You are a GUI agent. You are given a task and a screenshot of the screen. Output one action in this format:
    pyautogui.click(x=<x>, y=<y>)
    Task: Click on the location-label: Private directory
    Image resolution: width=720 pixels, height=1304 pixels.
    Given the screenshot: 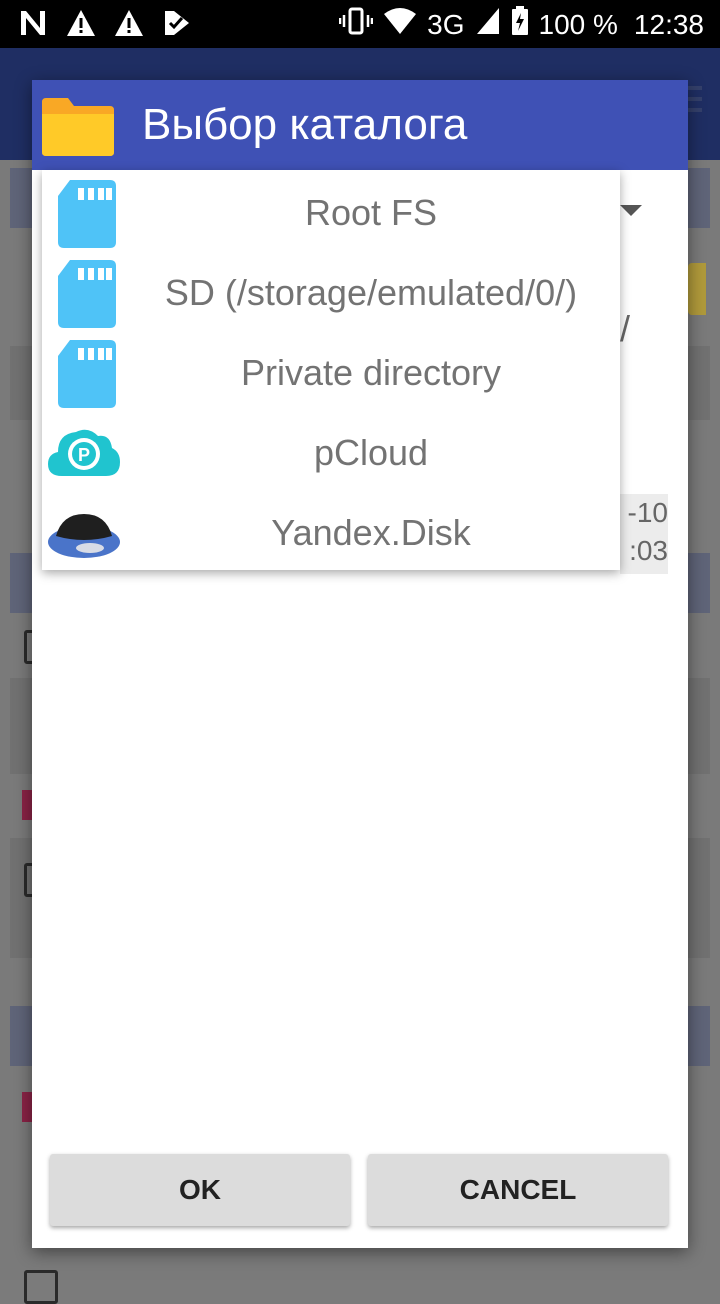 What is the action you would take?
    pyautogui.click(x=371, y=372)
    